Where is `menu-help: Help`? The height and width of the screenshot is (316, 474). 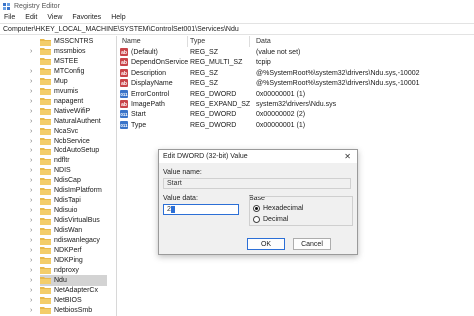
menu-help: Help is located at coordinates (118, 17).